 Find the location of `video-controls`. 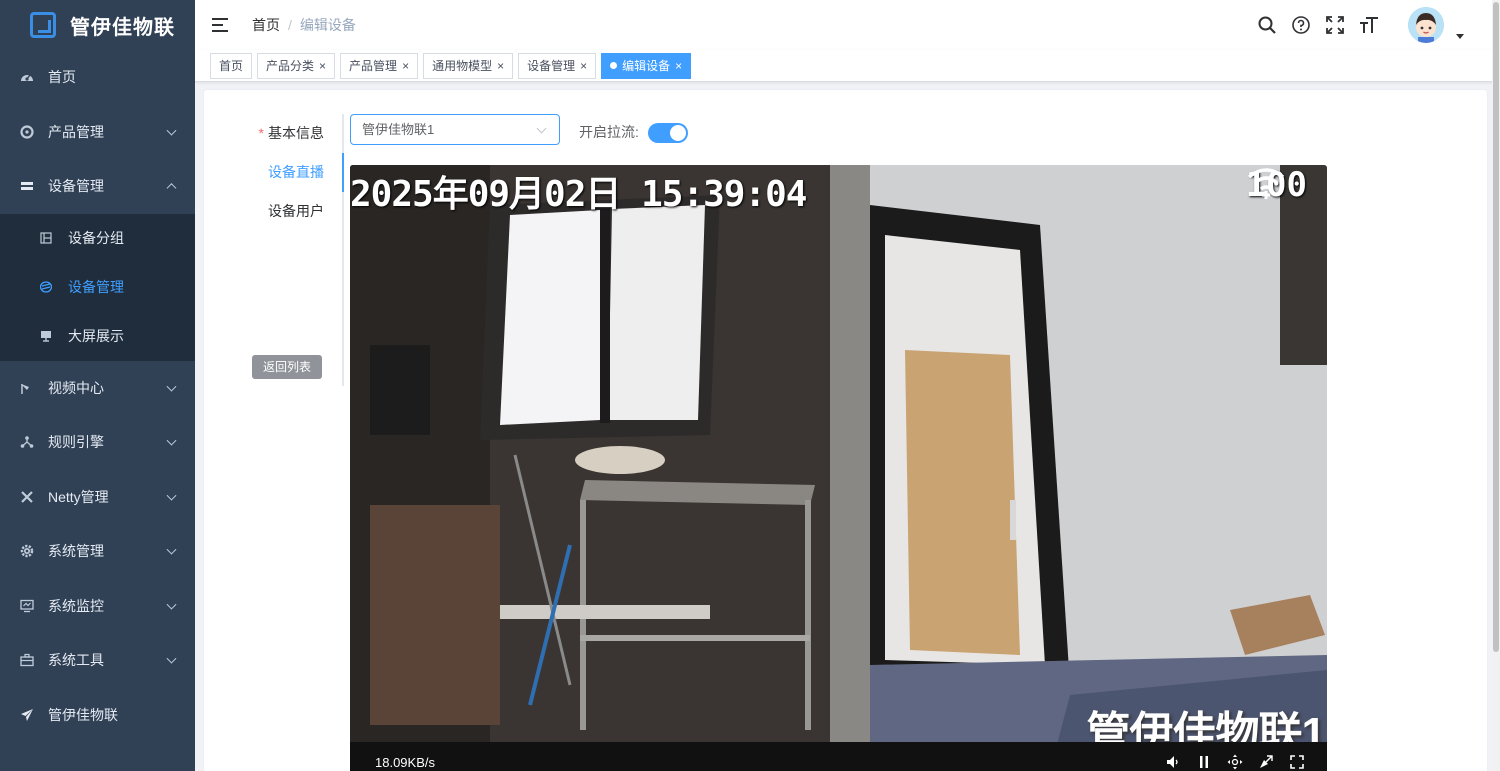

video-controls is located at coordinates (1227, 756).